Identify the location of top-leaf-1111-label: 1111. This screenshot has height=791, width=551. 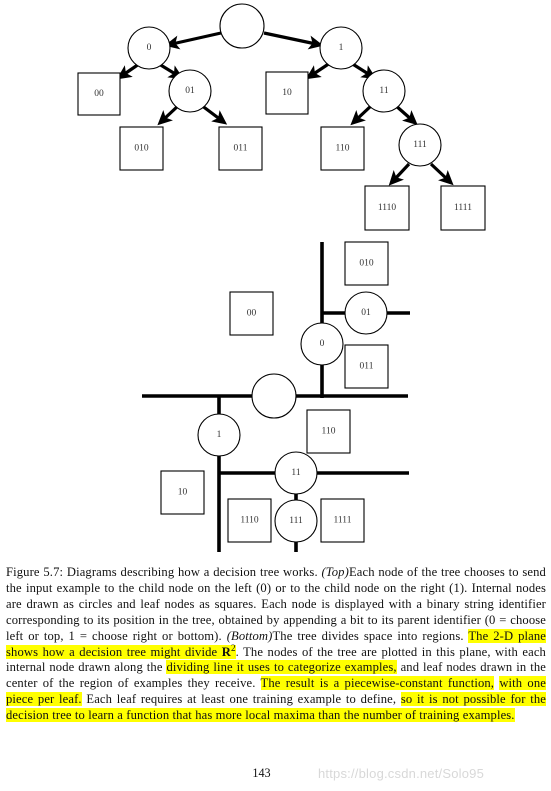
(463, 208).